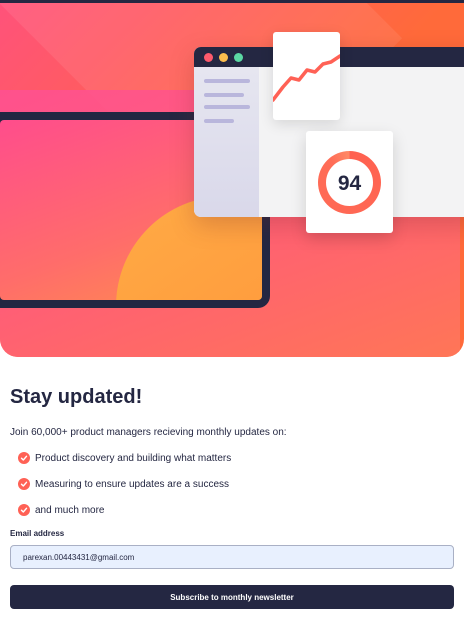 The height and width of the screenshot is (620, 464). What do you see at coordinates (232, 597) in the screenshot?
I see `subscribe-button: Subscribe to monthly newsletter` at bounding box center [232, 597].